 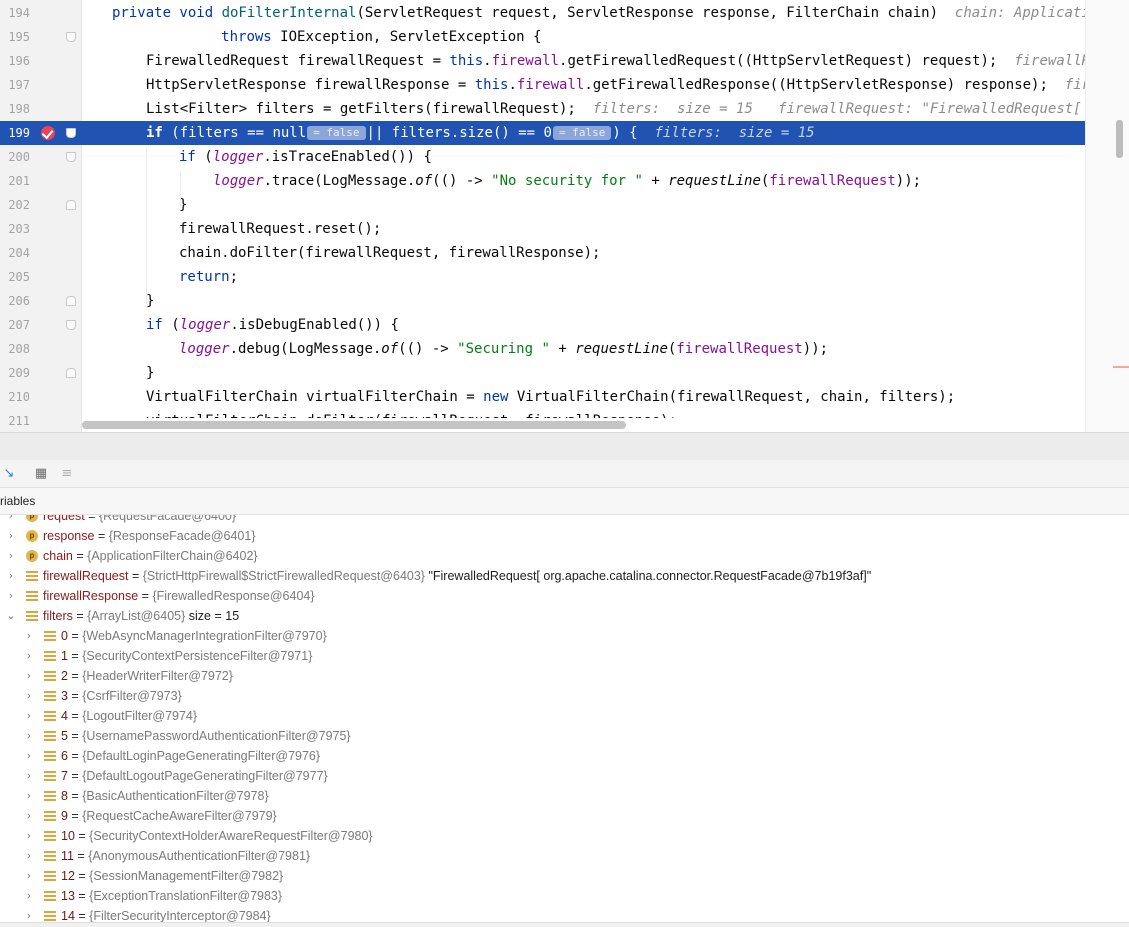 I want to click on error-stripe-marker, so click(x=1121, y=367).